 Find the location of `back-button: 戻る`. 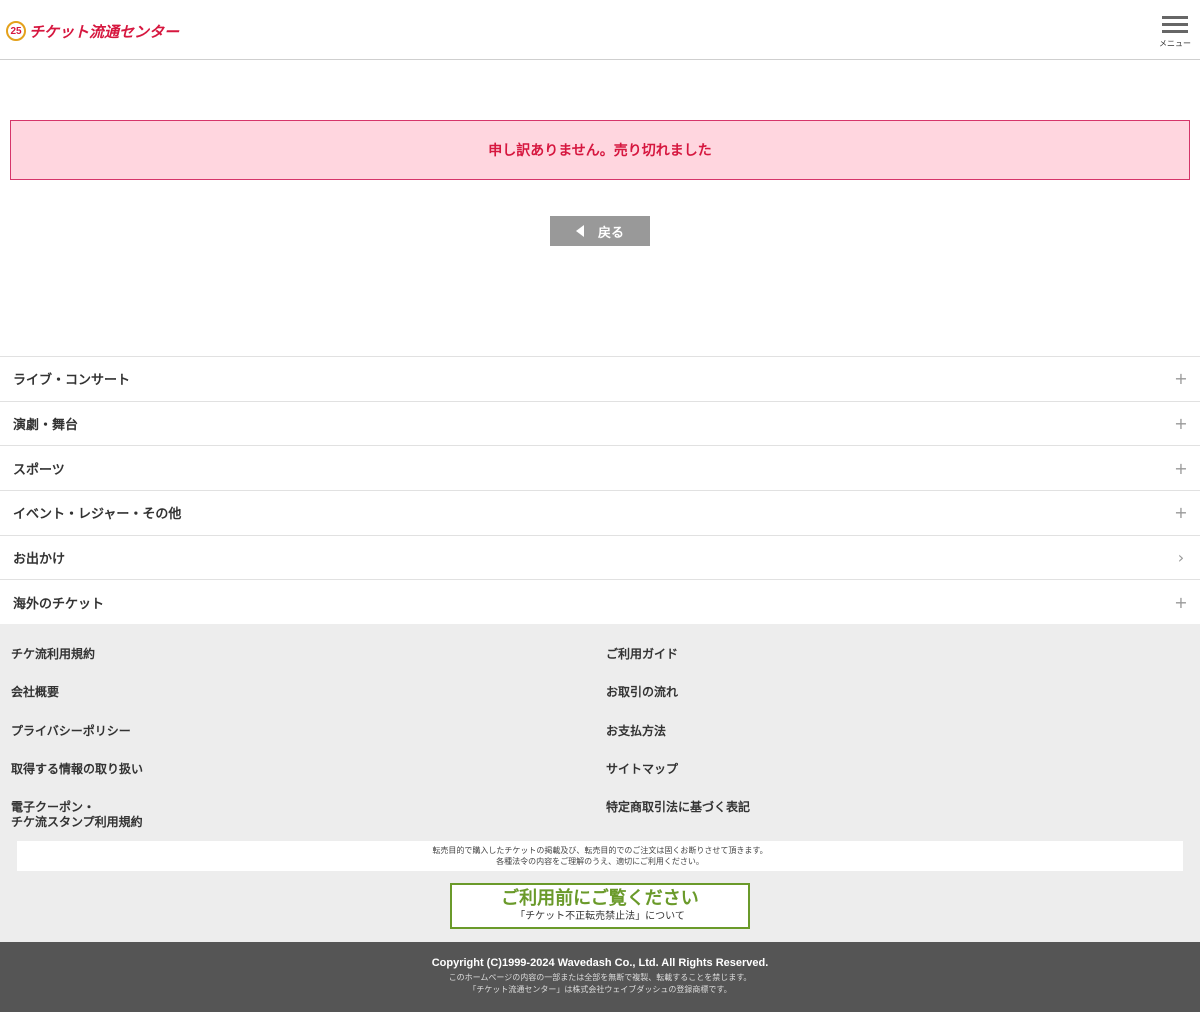

back-button: 戻る is located at coordinates (600, 231).